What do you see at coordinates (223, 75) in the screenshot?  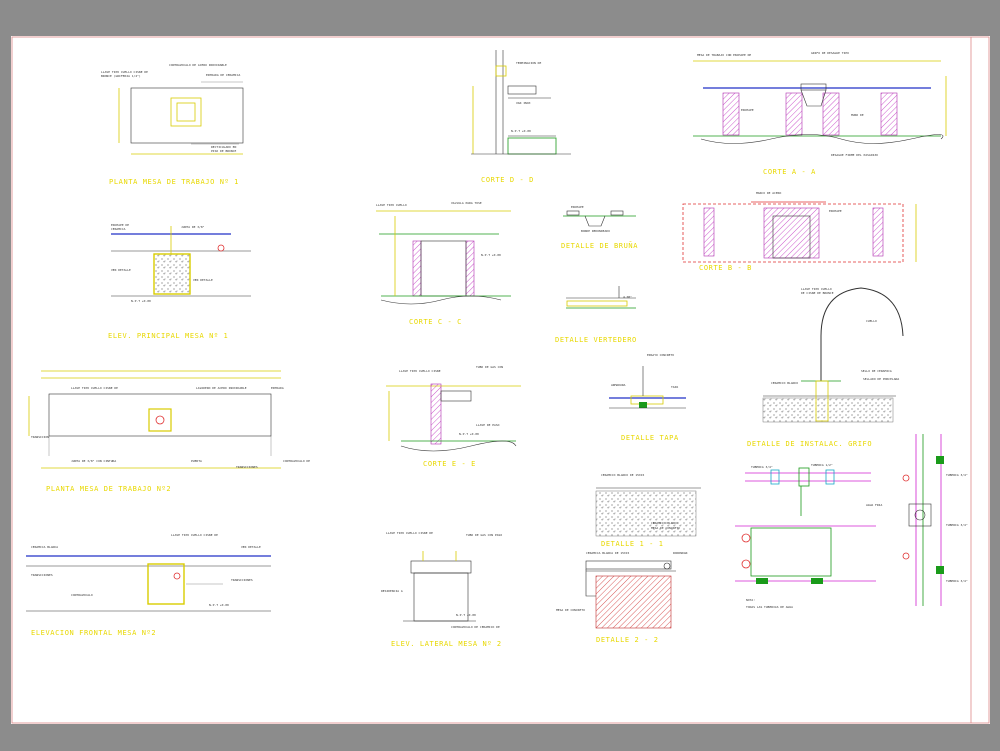 I see `svg-text: ENTRADA DE CERAMICA` at bounding box center [223, 75].